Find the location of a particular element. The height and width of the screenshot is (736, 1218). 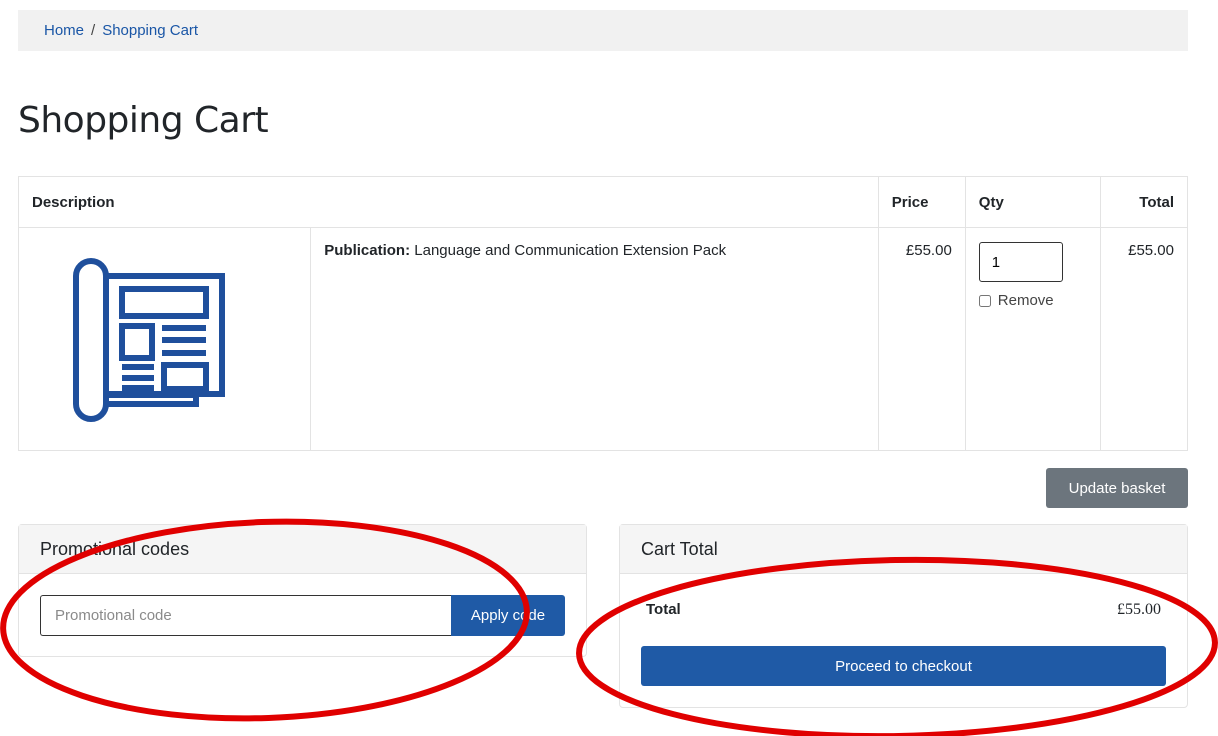

update-basket-button: Update basket is located at coordinates (1117, 488).